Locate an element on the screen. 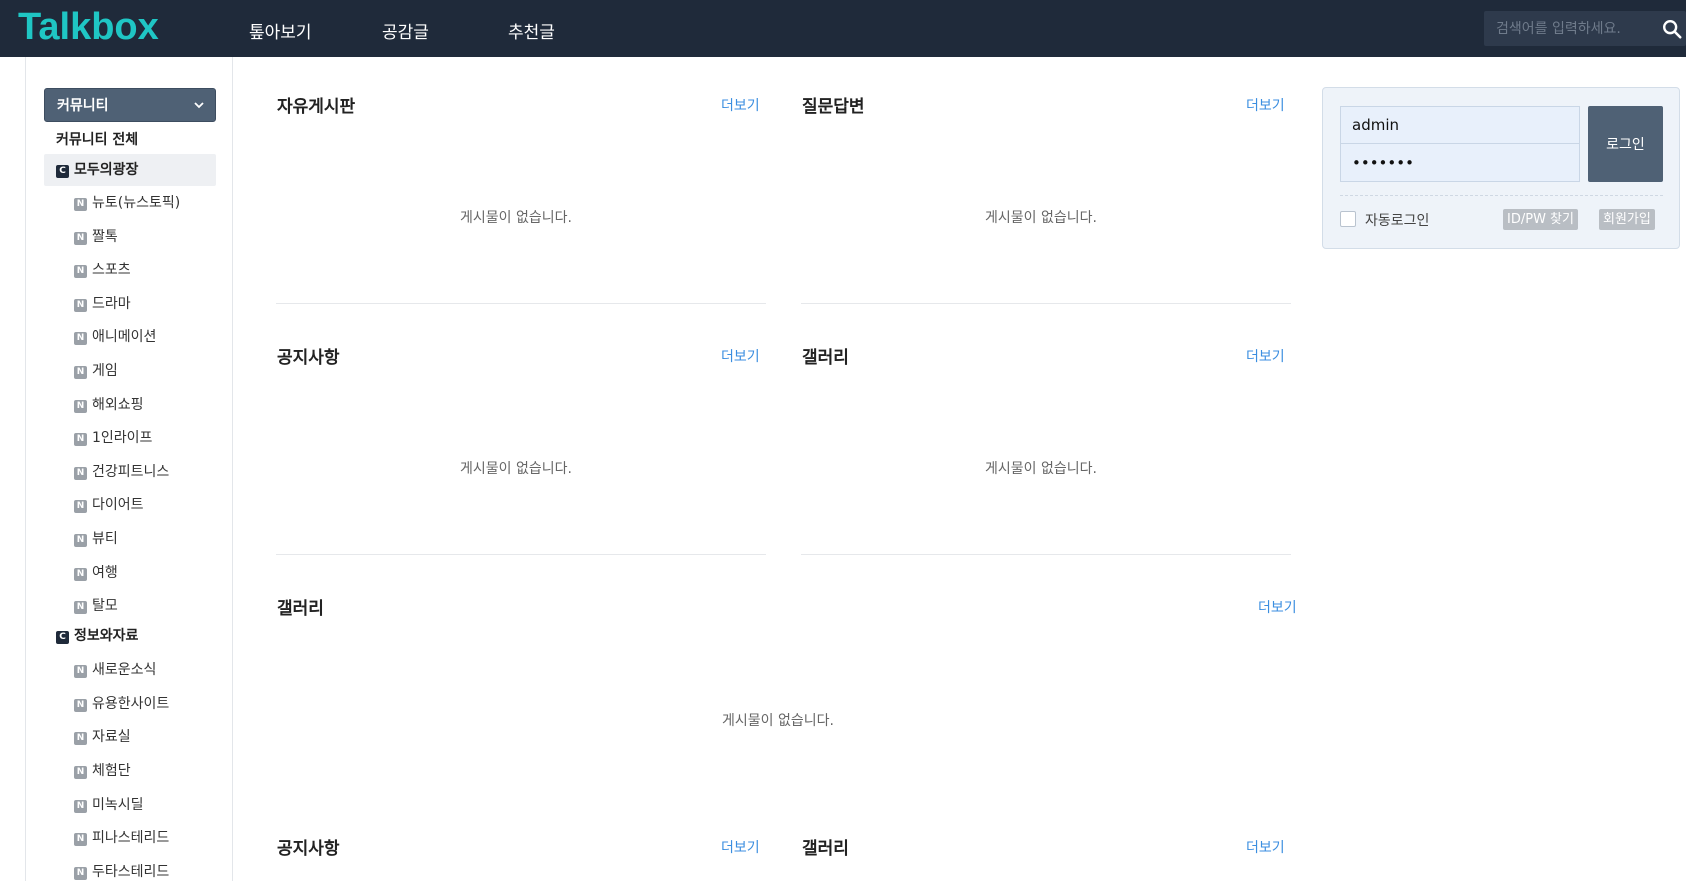  more-link-gallery-wide: 더보기 is located at coordinates (1277, 607).